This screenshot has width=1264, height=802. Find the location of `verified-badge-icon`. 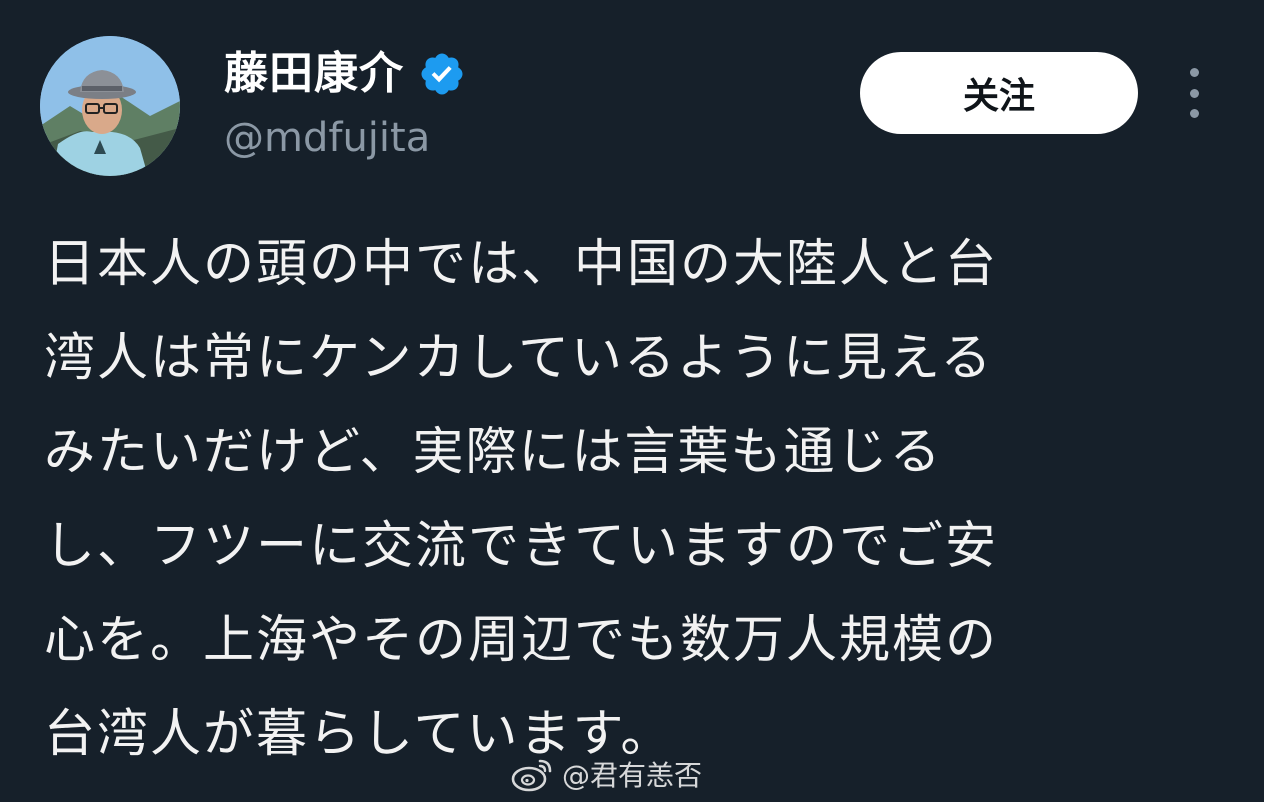

verified-badge-icon is located at coordinates (442, 74).